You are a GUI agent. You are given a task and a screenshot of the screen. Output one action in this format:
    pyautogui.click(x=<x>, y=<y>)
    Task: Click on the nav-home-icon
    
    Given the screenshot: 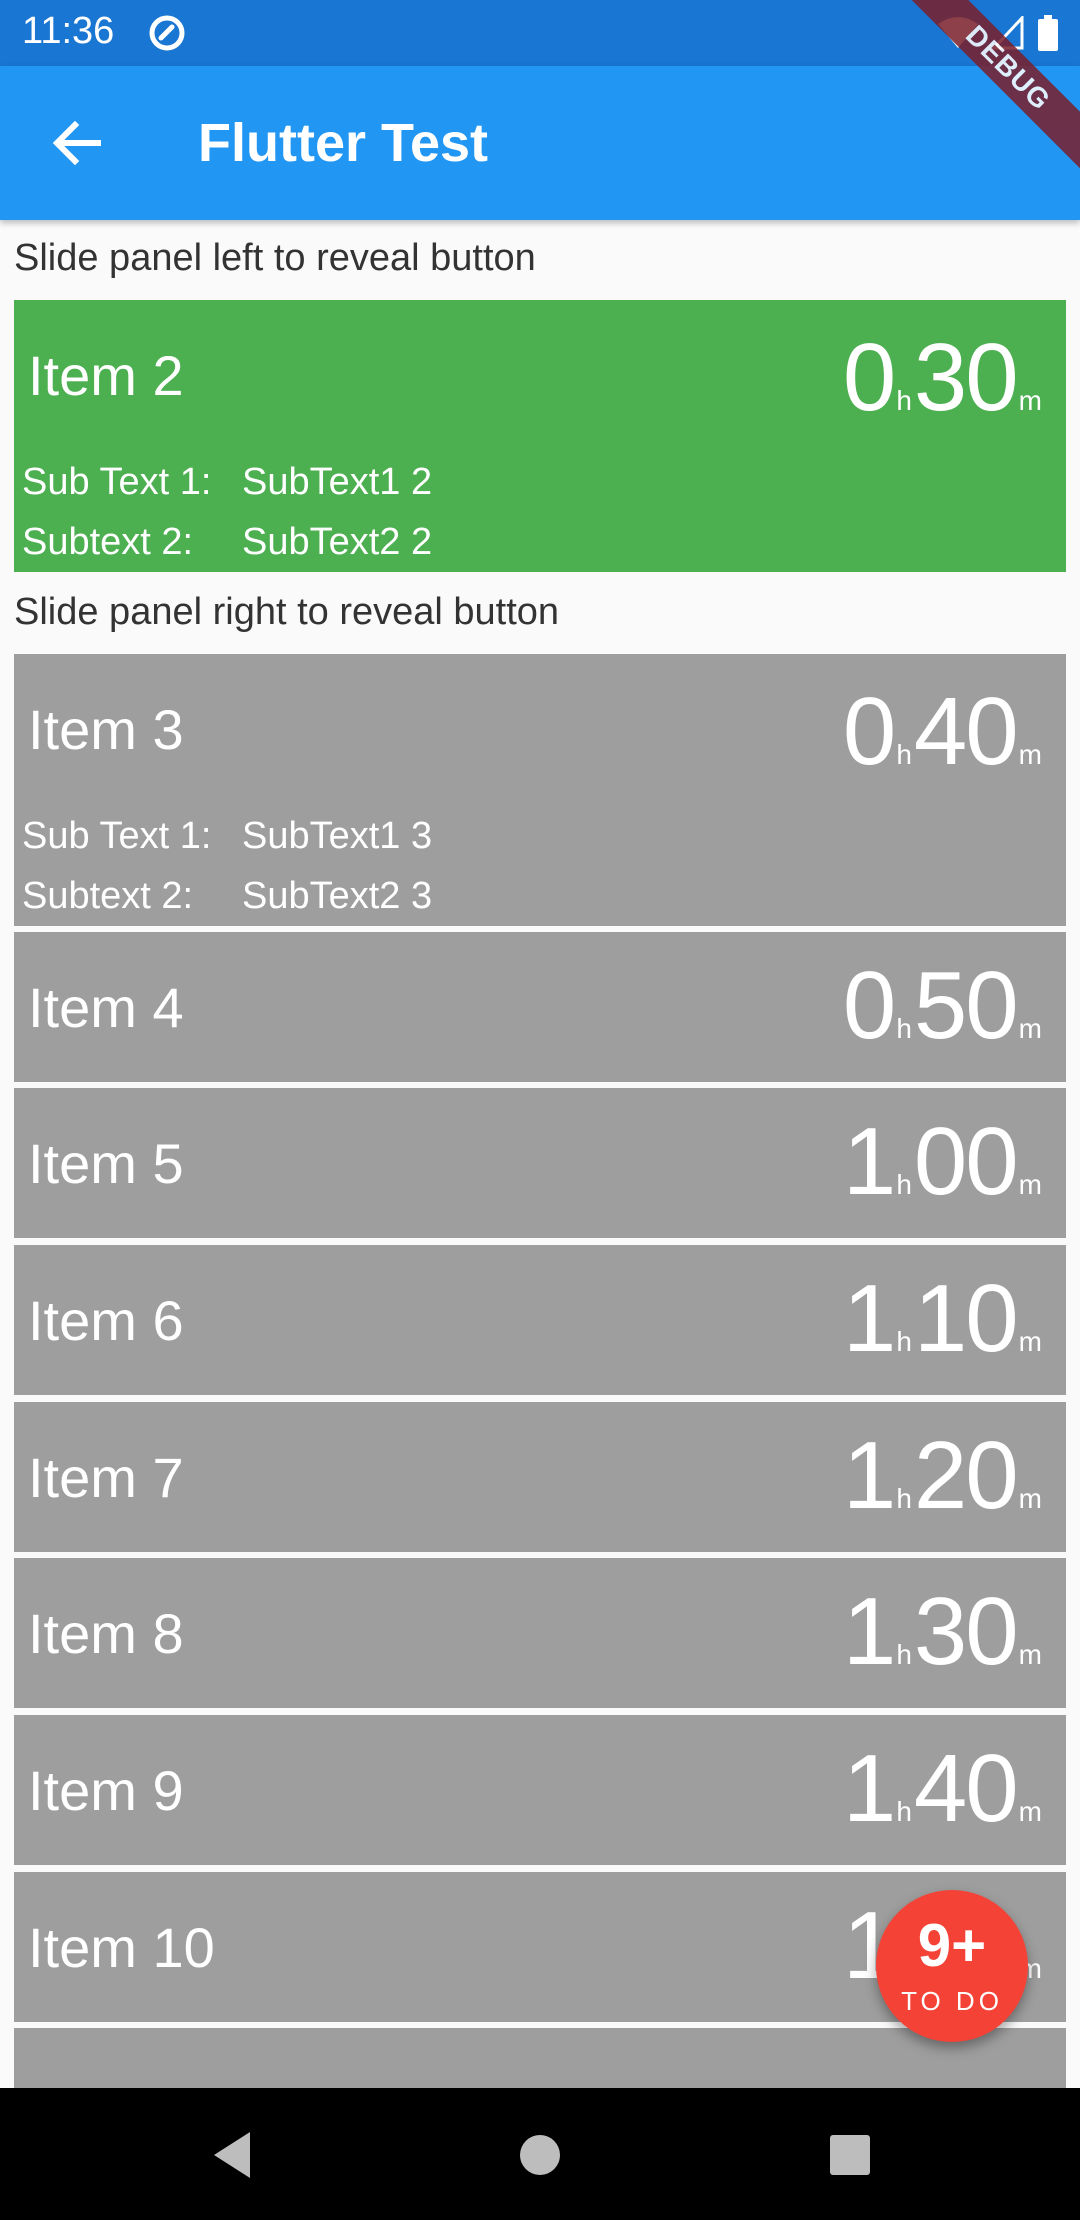 What is the action you would take?
    pyautogui.click(x=540, y=2155)
    